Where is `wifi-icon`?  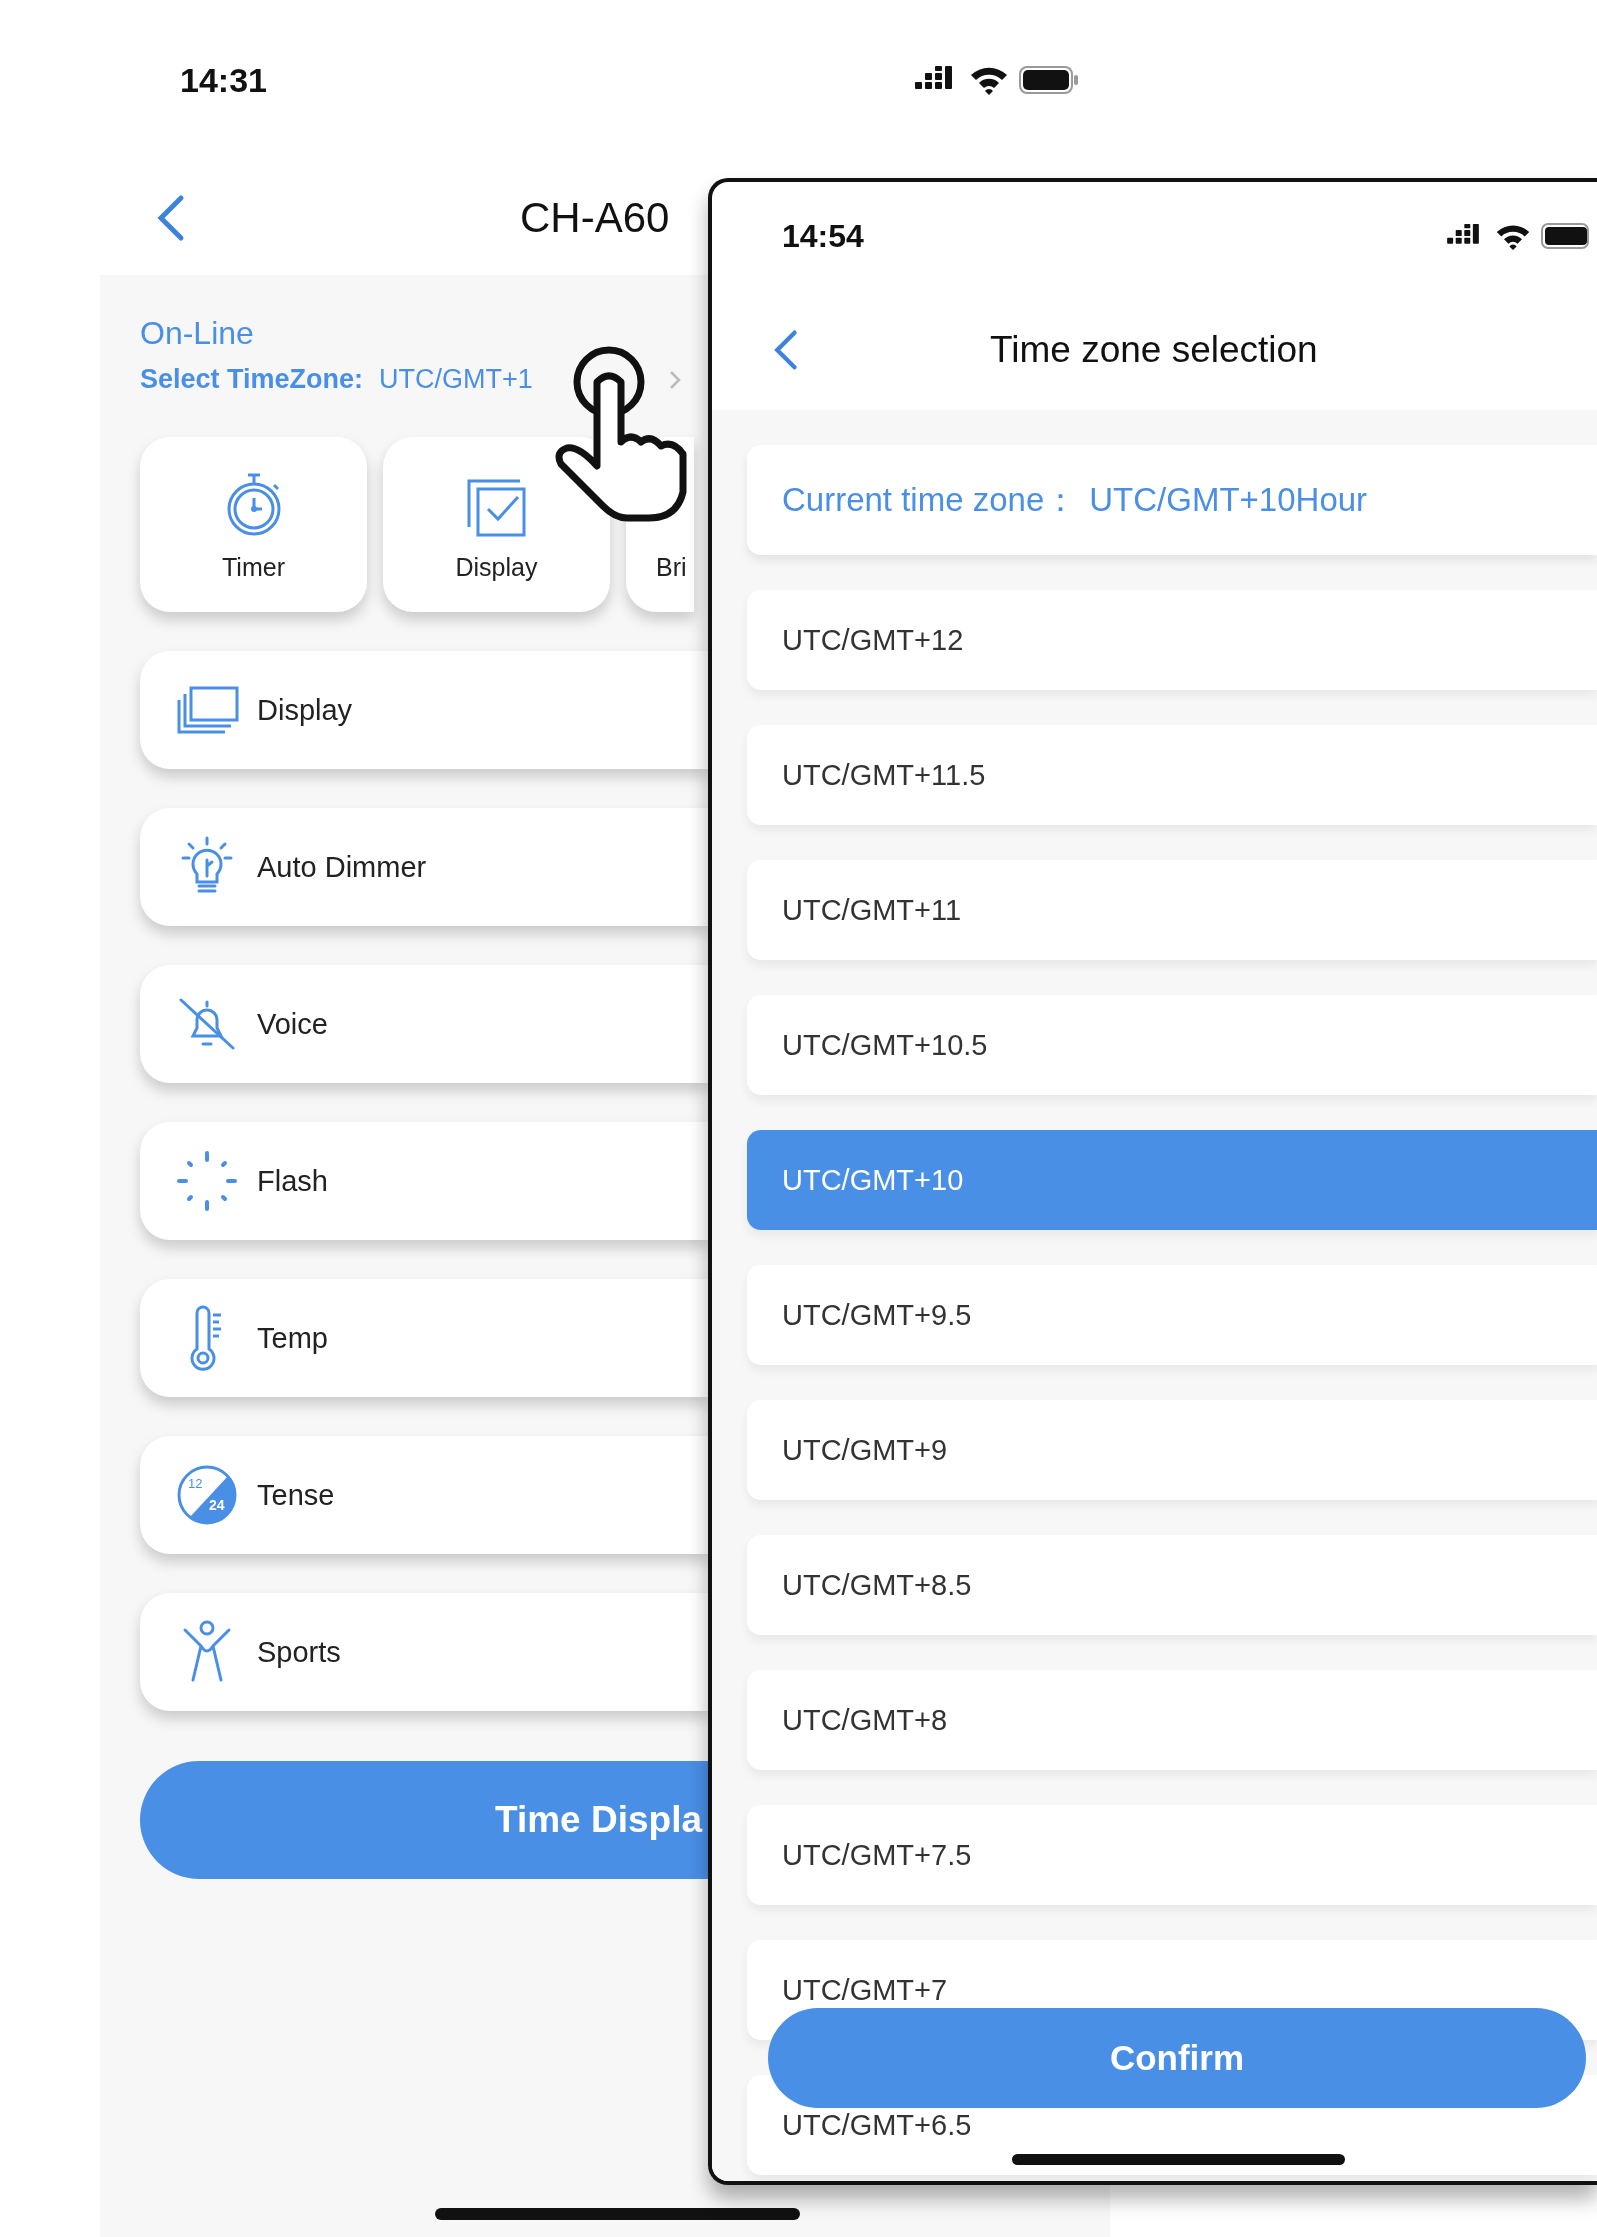 wifi-icon is located at coordinates (989, 80).